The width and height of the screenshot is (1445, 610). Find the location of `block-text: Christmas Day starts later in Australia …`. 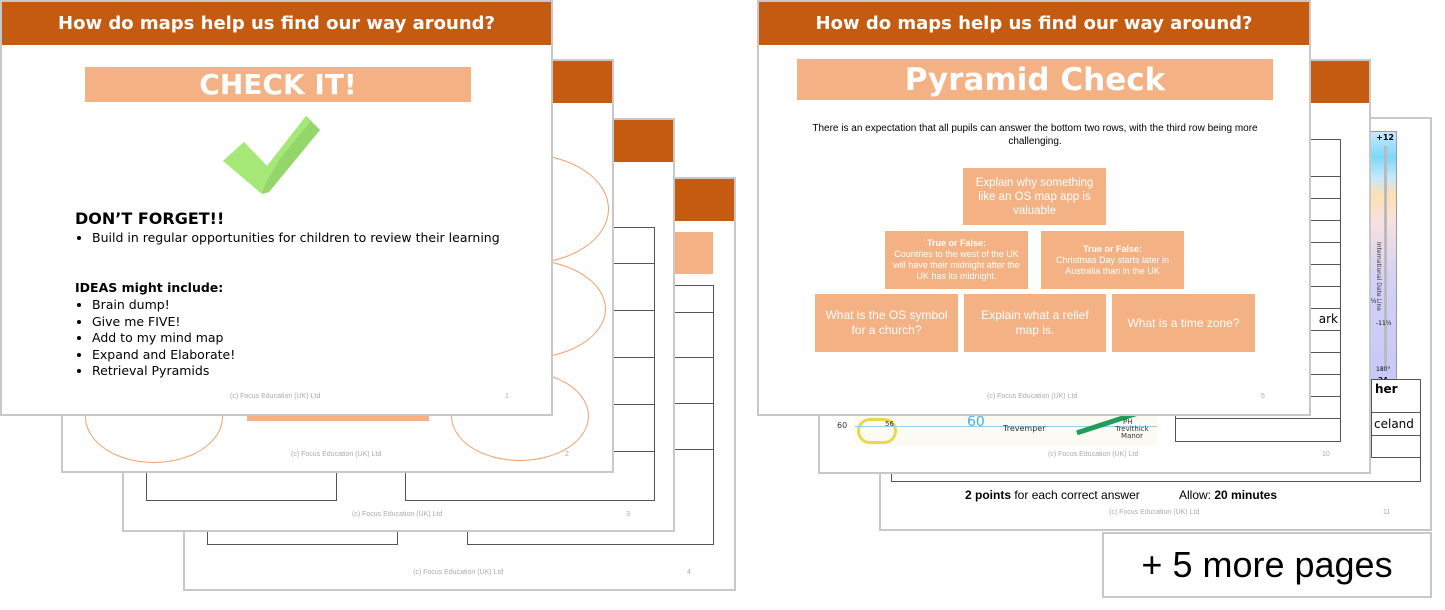

block-text: Christmas Day starts later in Australia … is located at coordinates (1112, 265).